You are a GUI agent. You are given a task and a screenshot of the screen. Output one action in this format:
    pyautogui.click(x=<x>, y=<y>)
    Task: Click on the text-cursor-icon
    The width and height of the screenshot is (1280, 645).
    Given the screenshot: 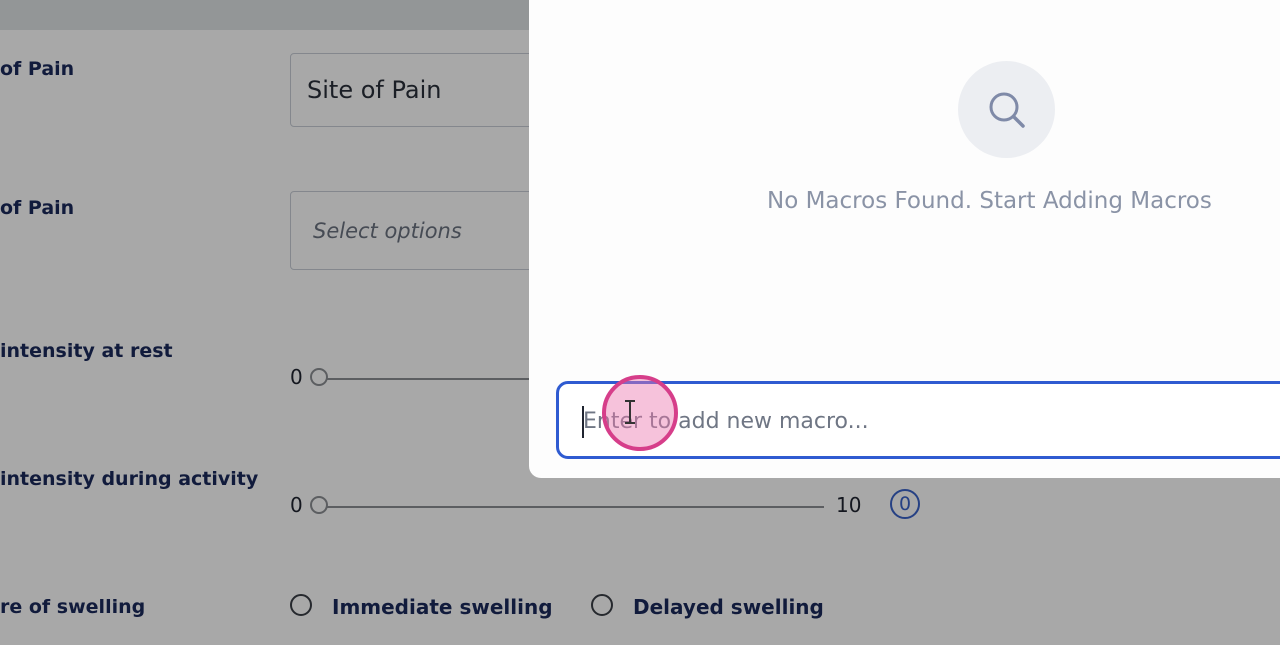 What is the action you would take?
    pyautogui.click(x=630, y=412)
    